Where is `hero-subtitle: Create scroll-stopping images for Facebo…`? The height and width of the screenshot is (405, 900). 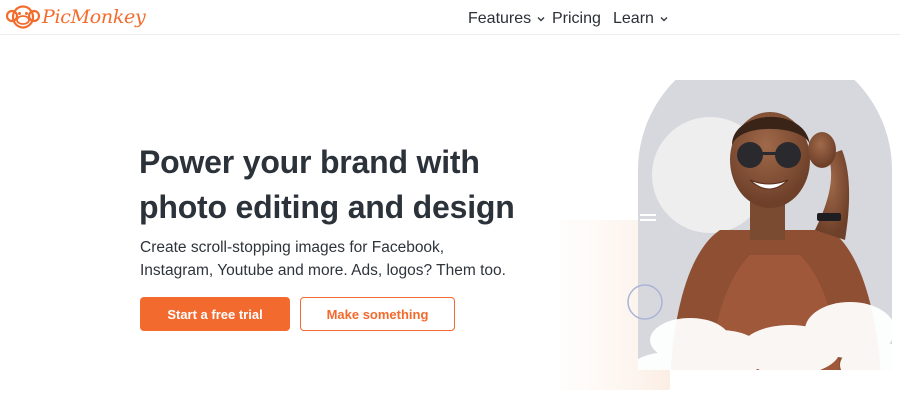
hero-subtitle: Create scroll-stopping images for Facebo… is located at coordinates (330, 259).